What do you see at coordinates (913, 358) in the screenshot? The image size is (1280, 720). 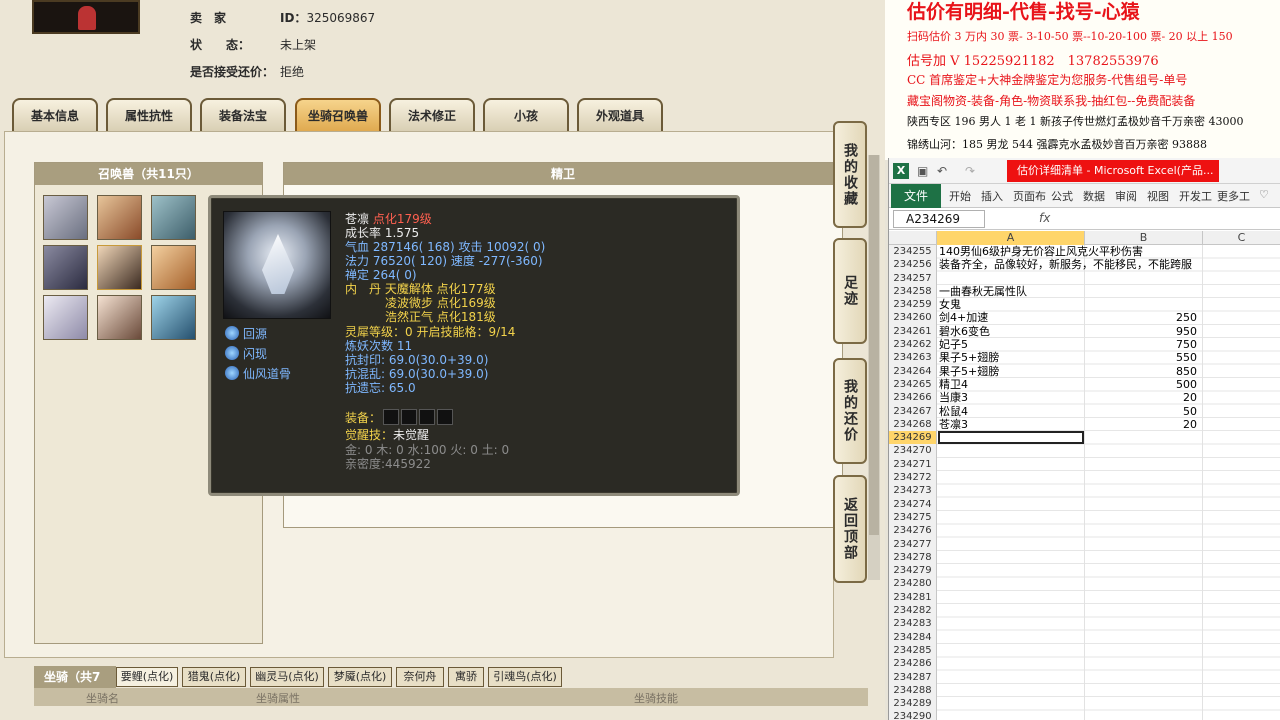 I see `row-number: 234263` at bounding box center [913, 358].